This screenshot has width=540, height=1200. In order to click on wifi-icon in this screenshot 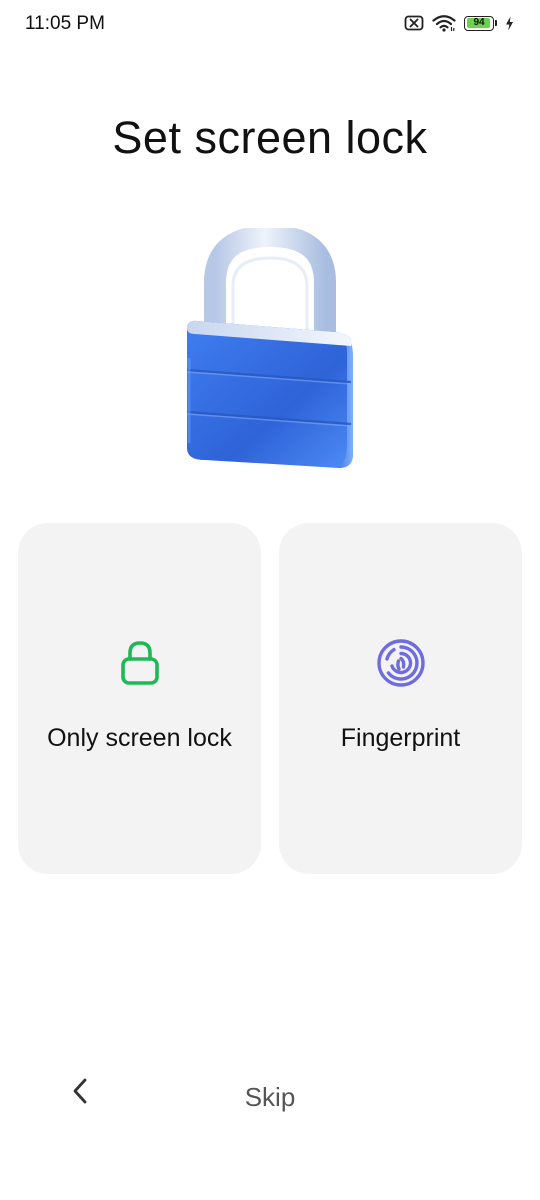, I will do `click(444, 23)`.